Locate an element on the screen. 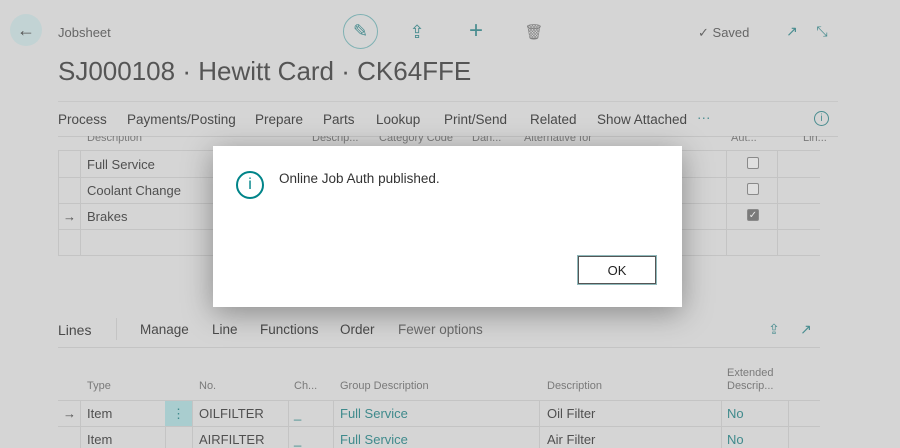 Image resolution: width=900 pixels, height=448 pixels. lines-menu-fewer-options: Fewer options is located at coordinates (440, 329).